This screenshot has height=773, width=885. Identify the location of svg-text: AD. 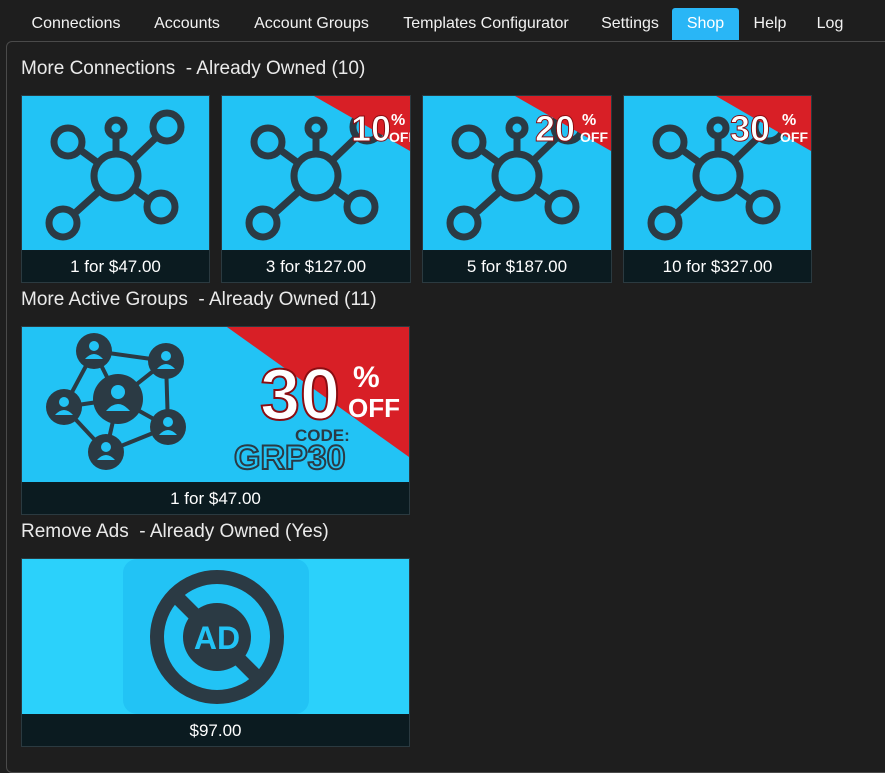
(217, 638).